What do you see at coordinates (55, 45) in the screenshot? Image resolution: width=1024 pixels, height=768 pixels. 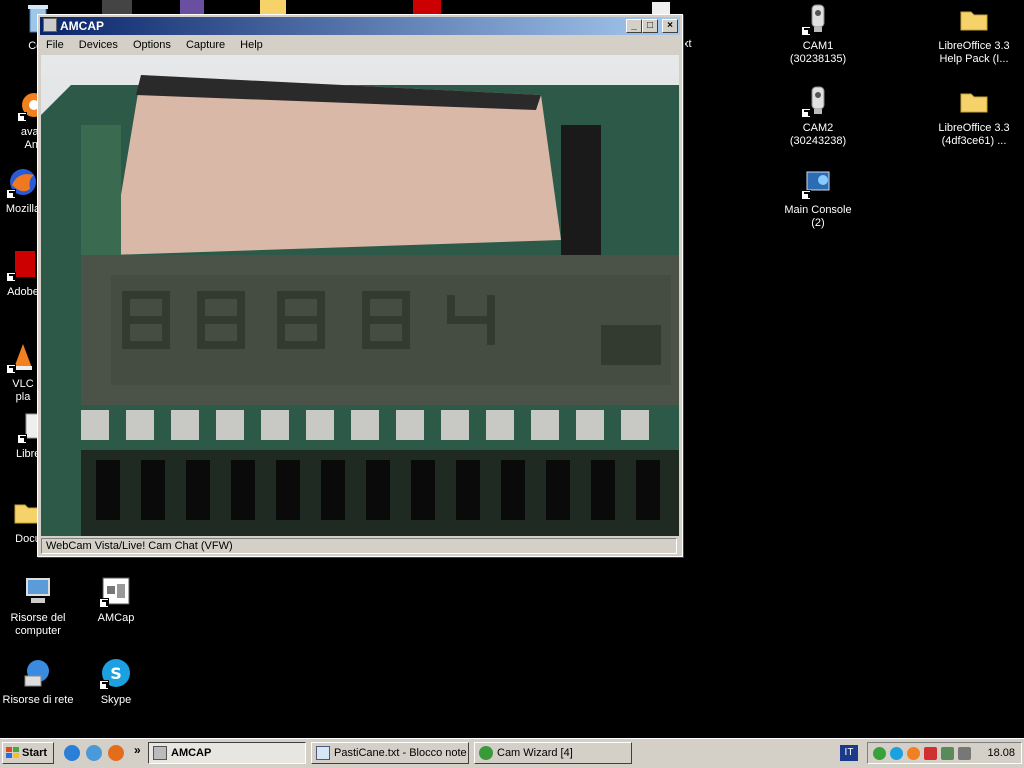 I see `menu-file: File` at bounding box center [55, 45].